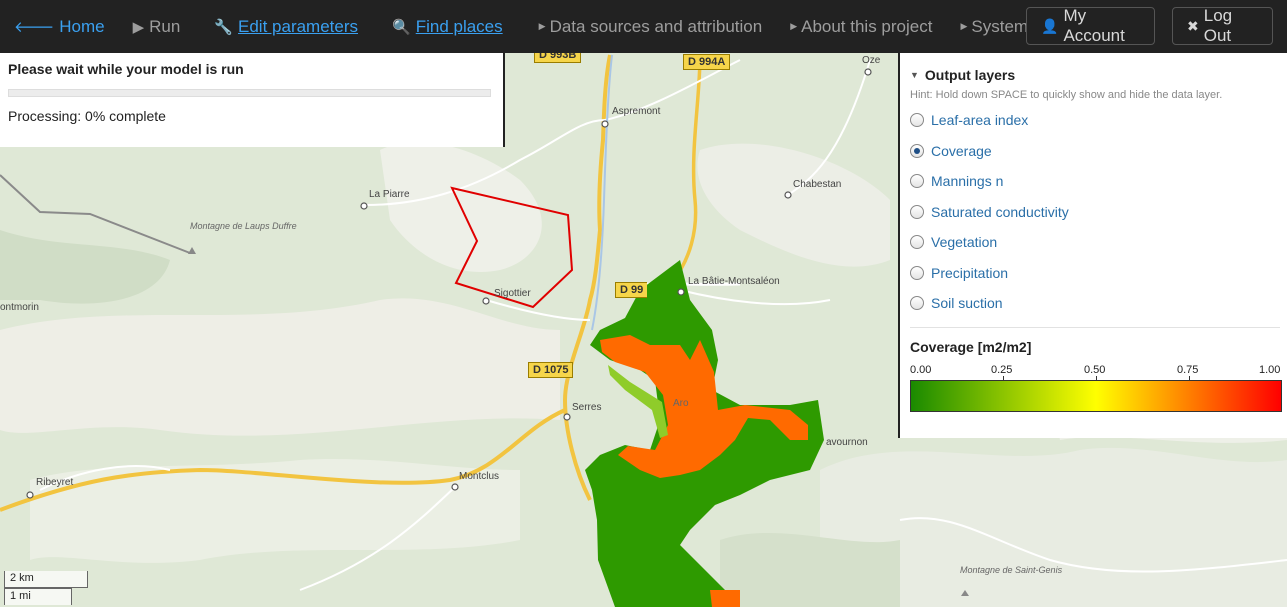 This screenshot has height=607, width=1287. I want to click on caret-down-icon: ▼, so click(914, 75).